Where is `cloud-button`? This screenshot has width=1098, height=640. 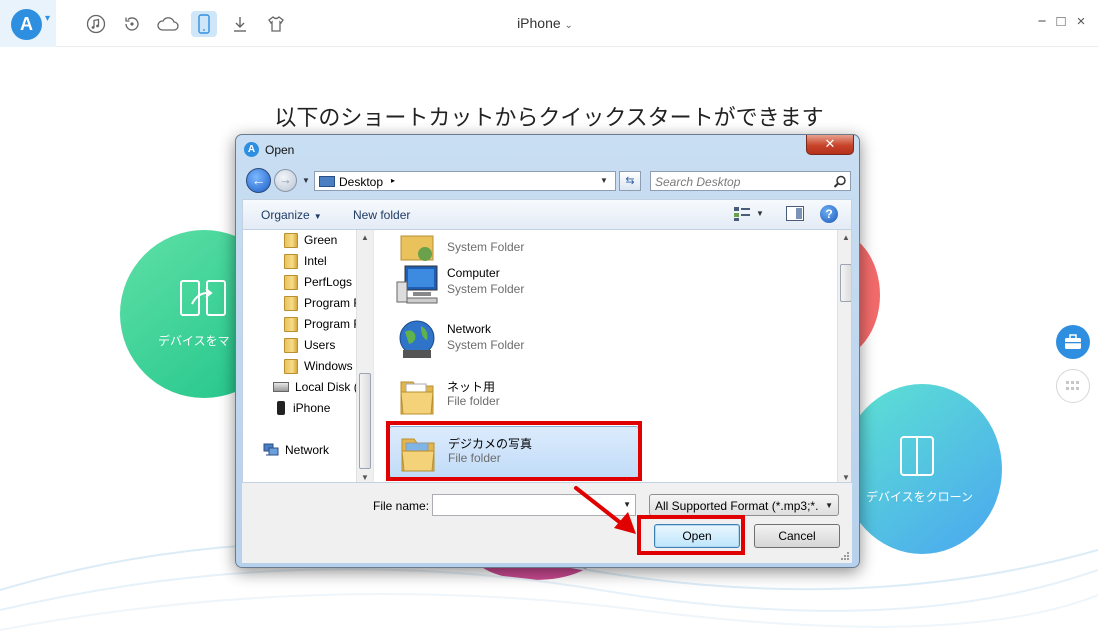
cloud-button is located at coordinates (168, 24).